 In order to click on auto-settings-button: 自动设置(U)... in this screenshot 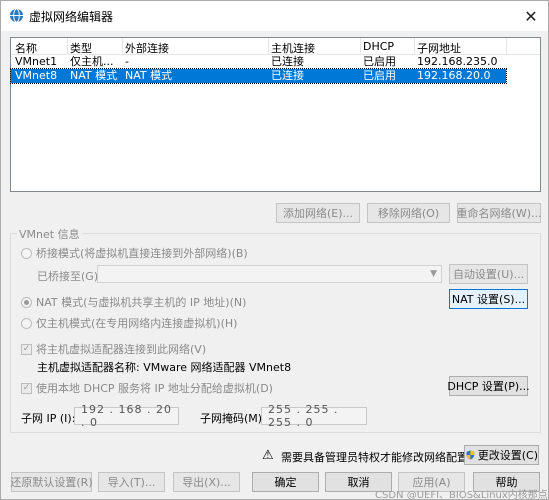, I will do `click(488, 274)`.